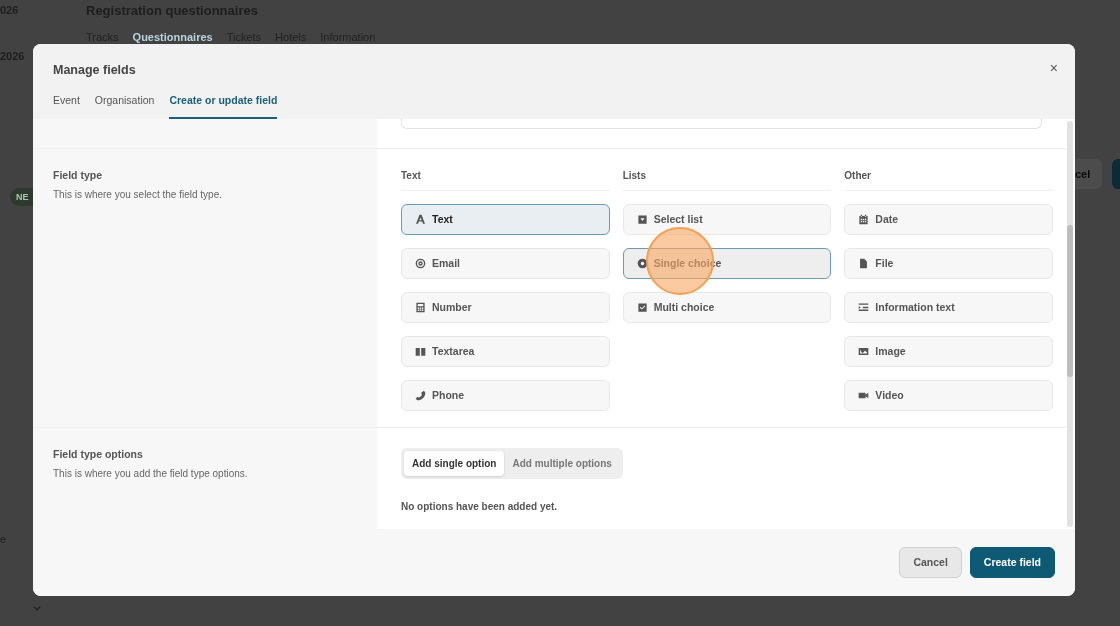  I want to click on dropdown-icon, so click(642, 219).